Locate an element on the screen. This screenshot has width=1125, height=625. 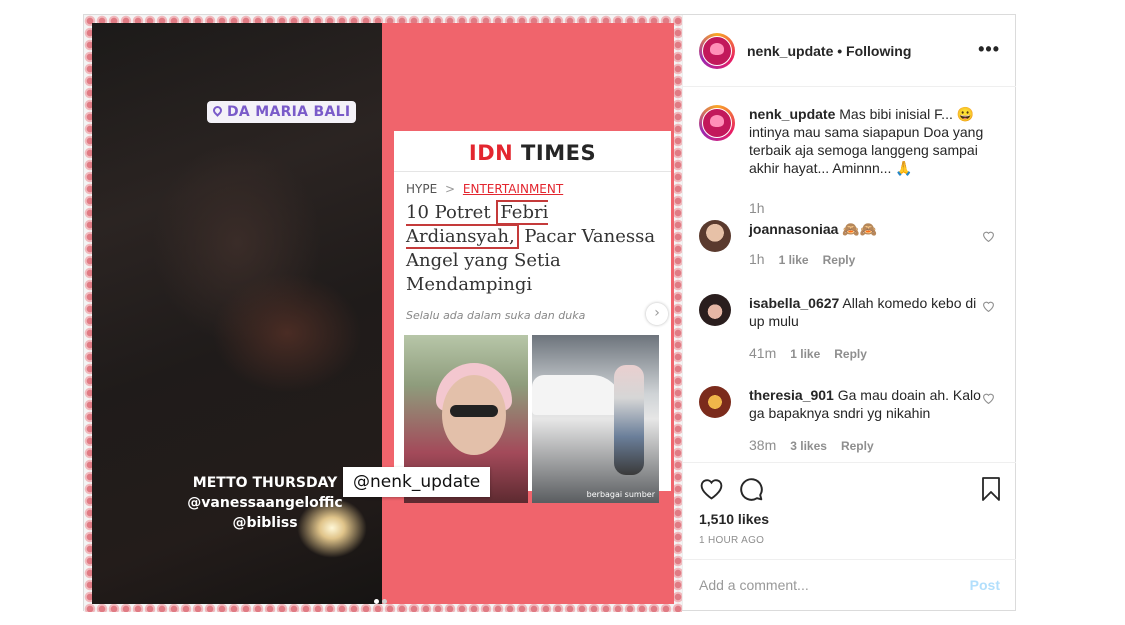
article-subtitle: Selalu ada dalam suka dan duka is located at coordinates (496, 315).